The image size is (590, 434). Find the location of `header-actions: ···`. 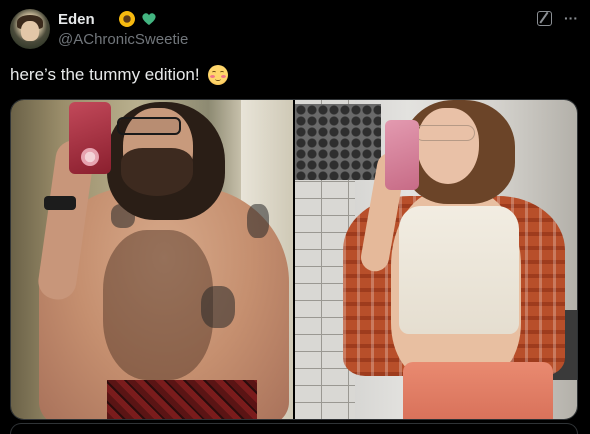

header-actions: ··· is located at coordinates (557, 18).